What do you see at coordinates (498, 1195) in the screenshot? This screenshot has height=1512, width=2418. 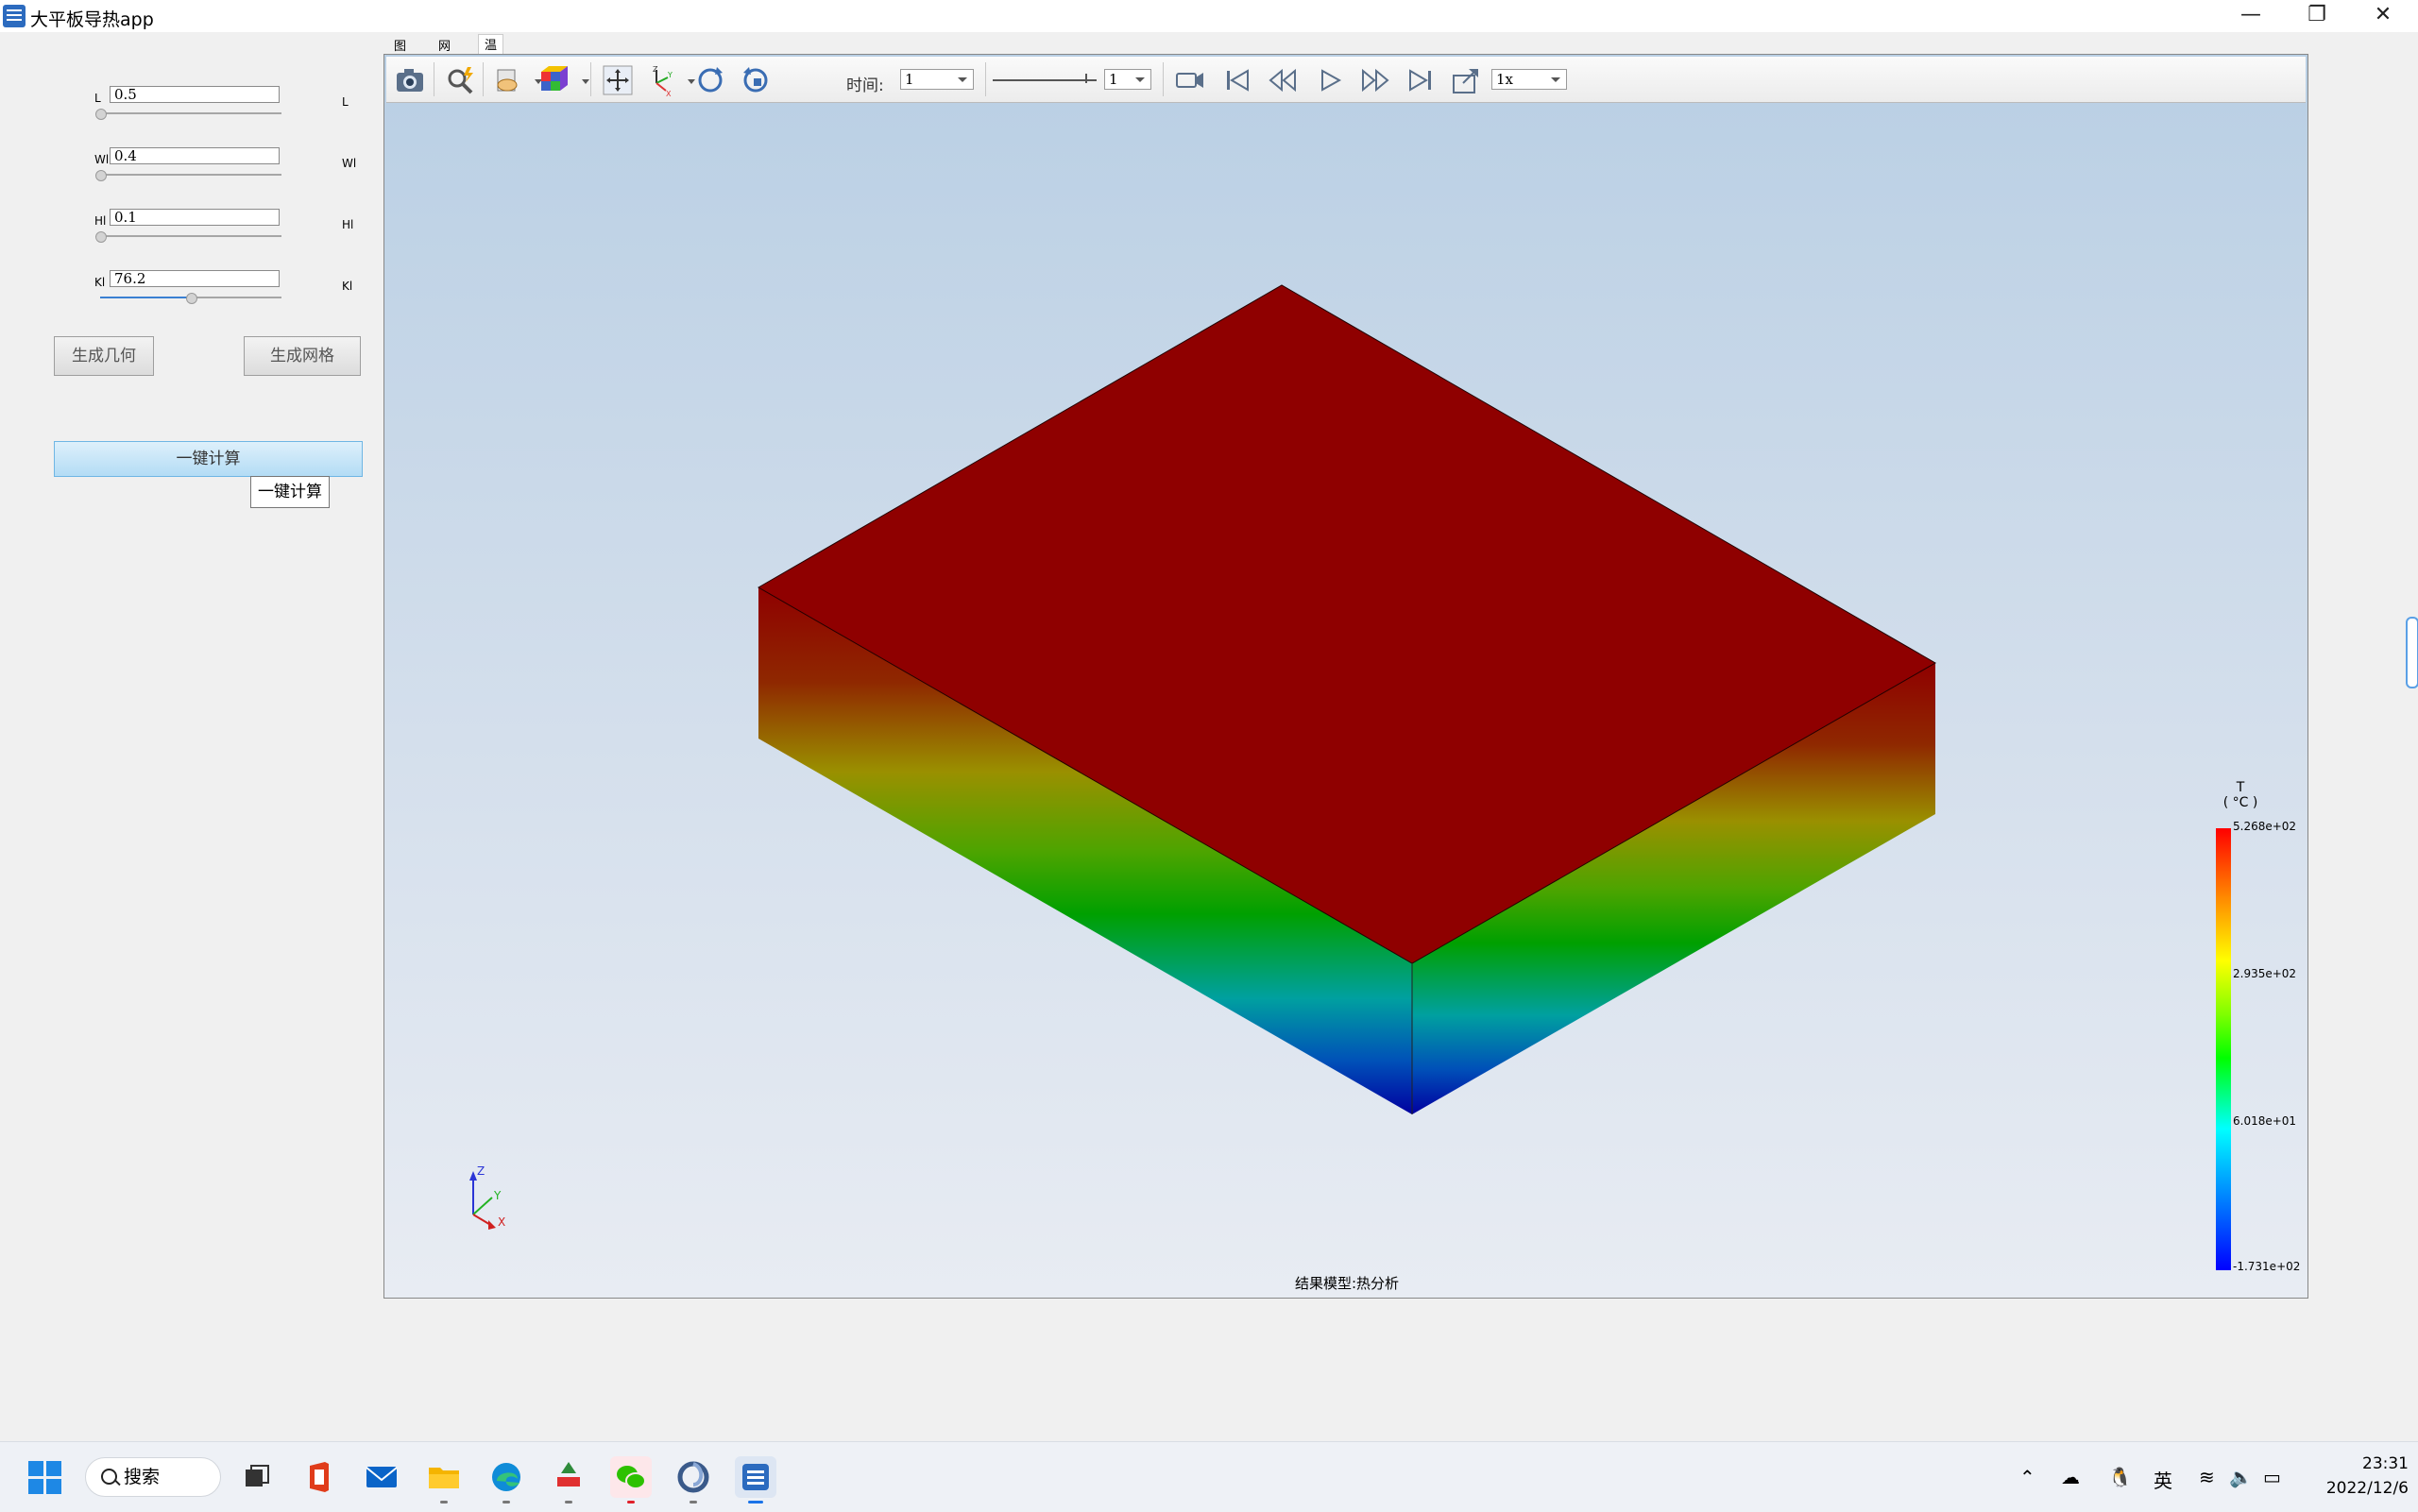 I see `triad-y-label: Y` at bounding box center [498, 1195].